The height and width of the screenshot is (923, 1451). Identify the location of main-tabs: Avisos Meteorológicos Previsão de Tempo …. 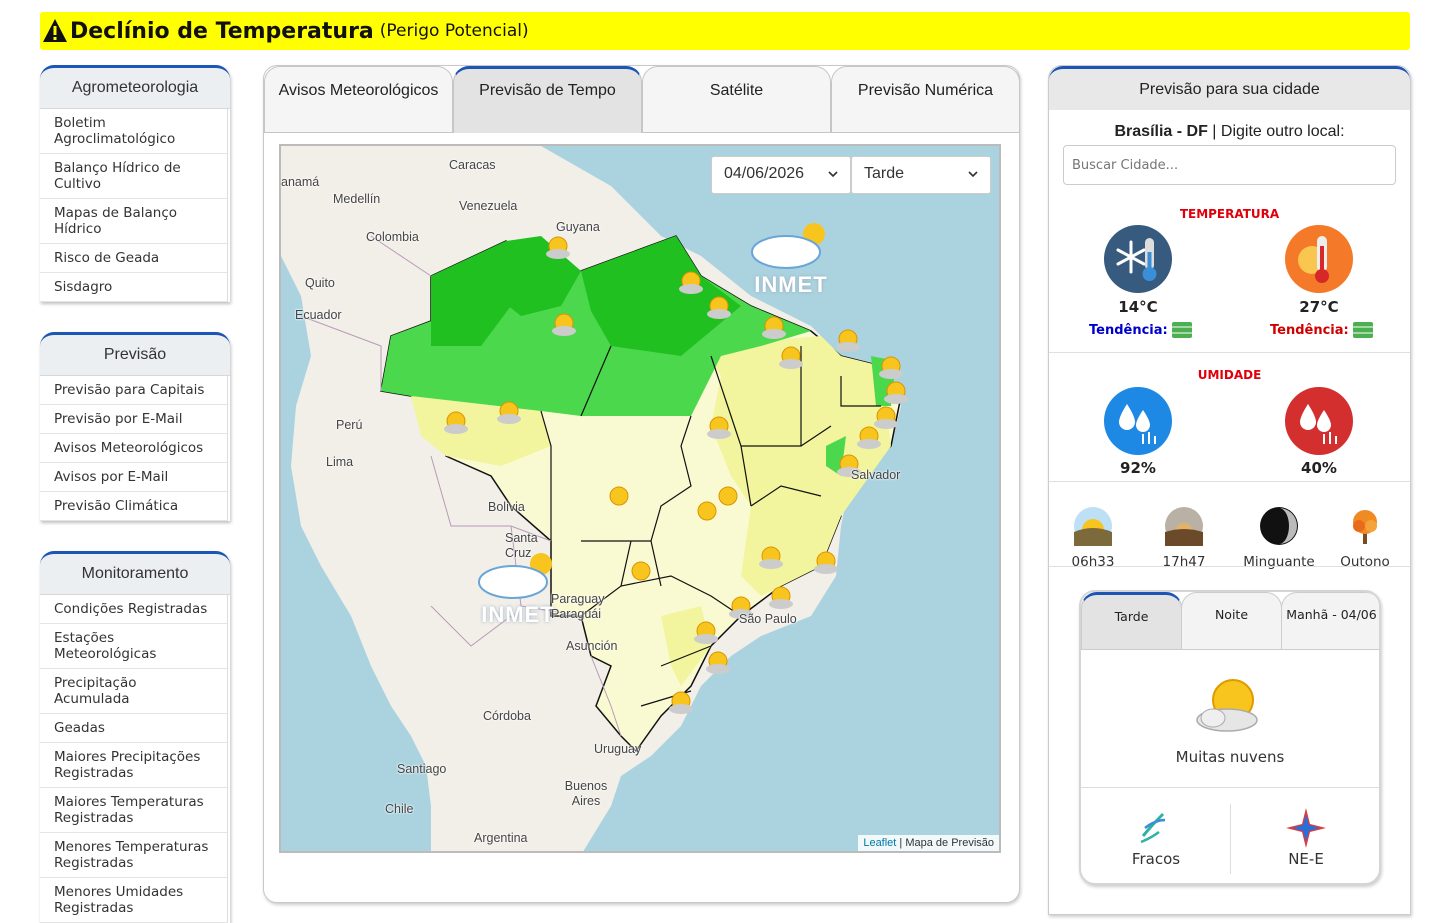
(642, 99).